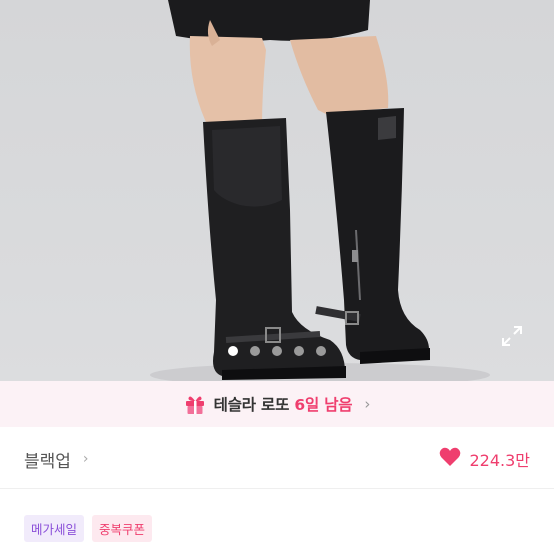 This screenshot has height=554, width=554. What do you see at coordinates (450, 459) in the screenshot?
I see `heart-icon` at bounding box center [450, 459].